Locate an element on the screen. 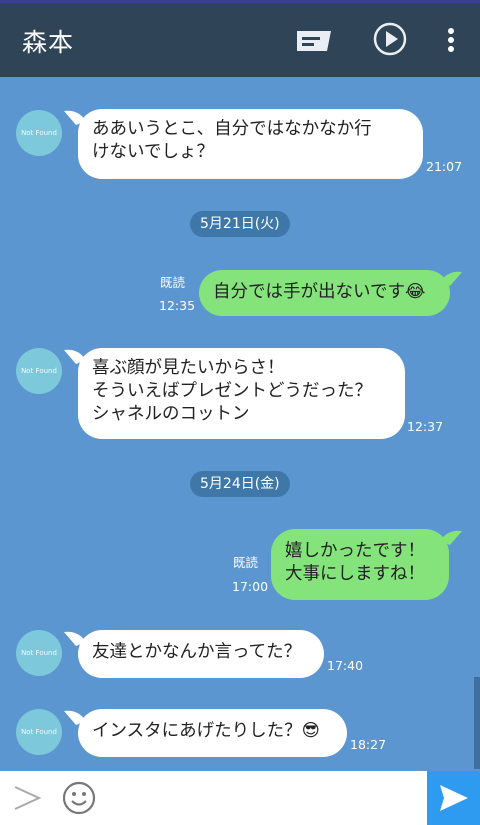 The image size is (480, 825). expand-icon is located at coordinates (27, 800).